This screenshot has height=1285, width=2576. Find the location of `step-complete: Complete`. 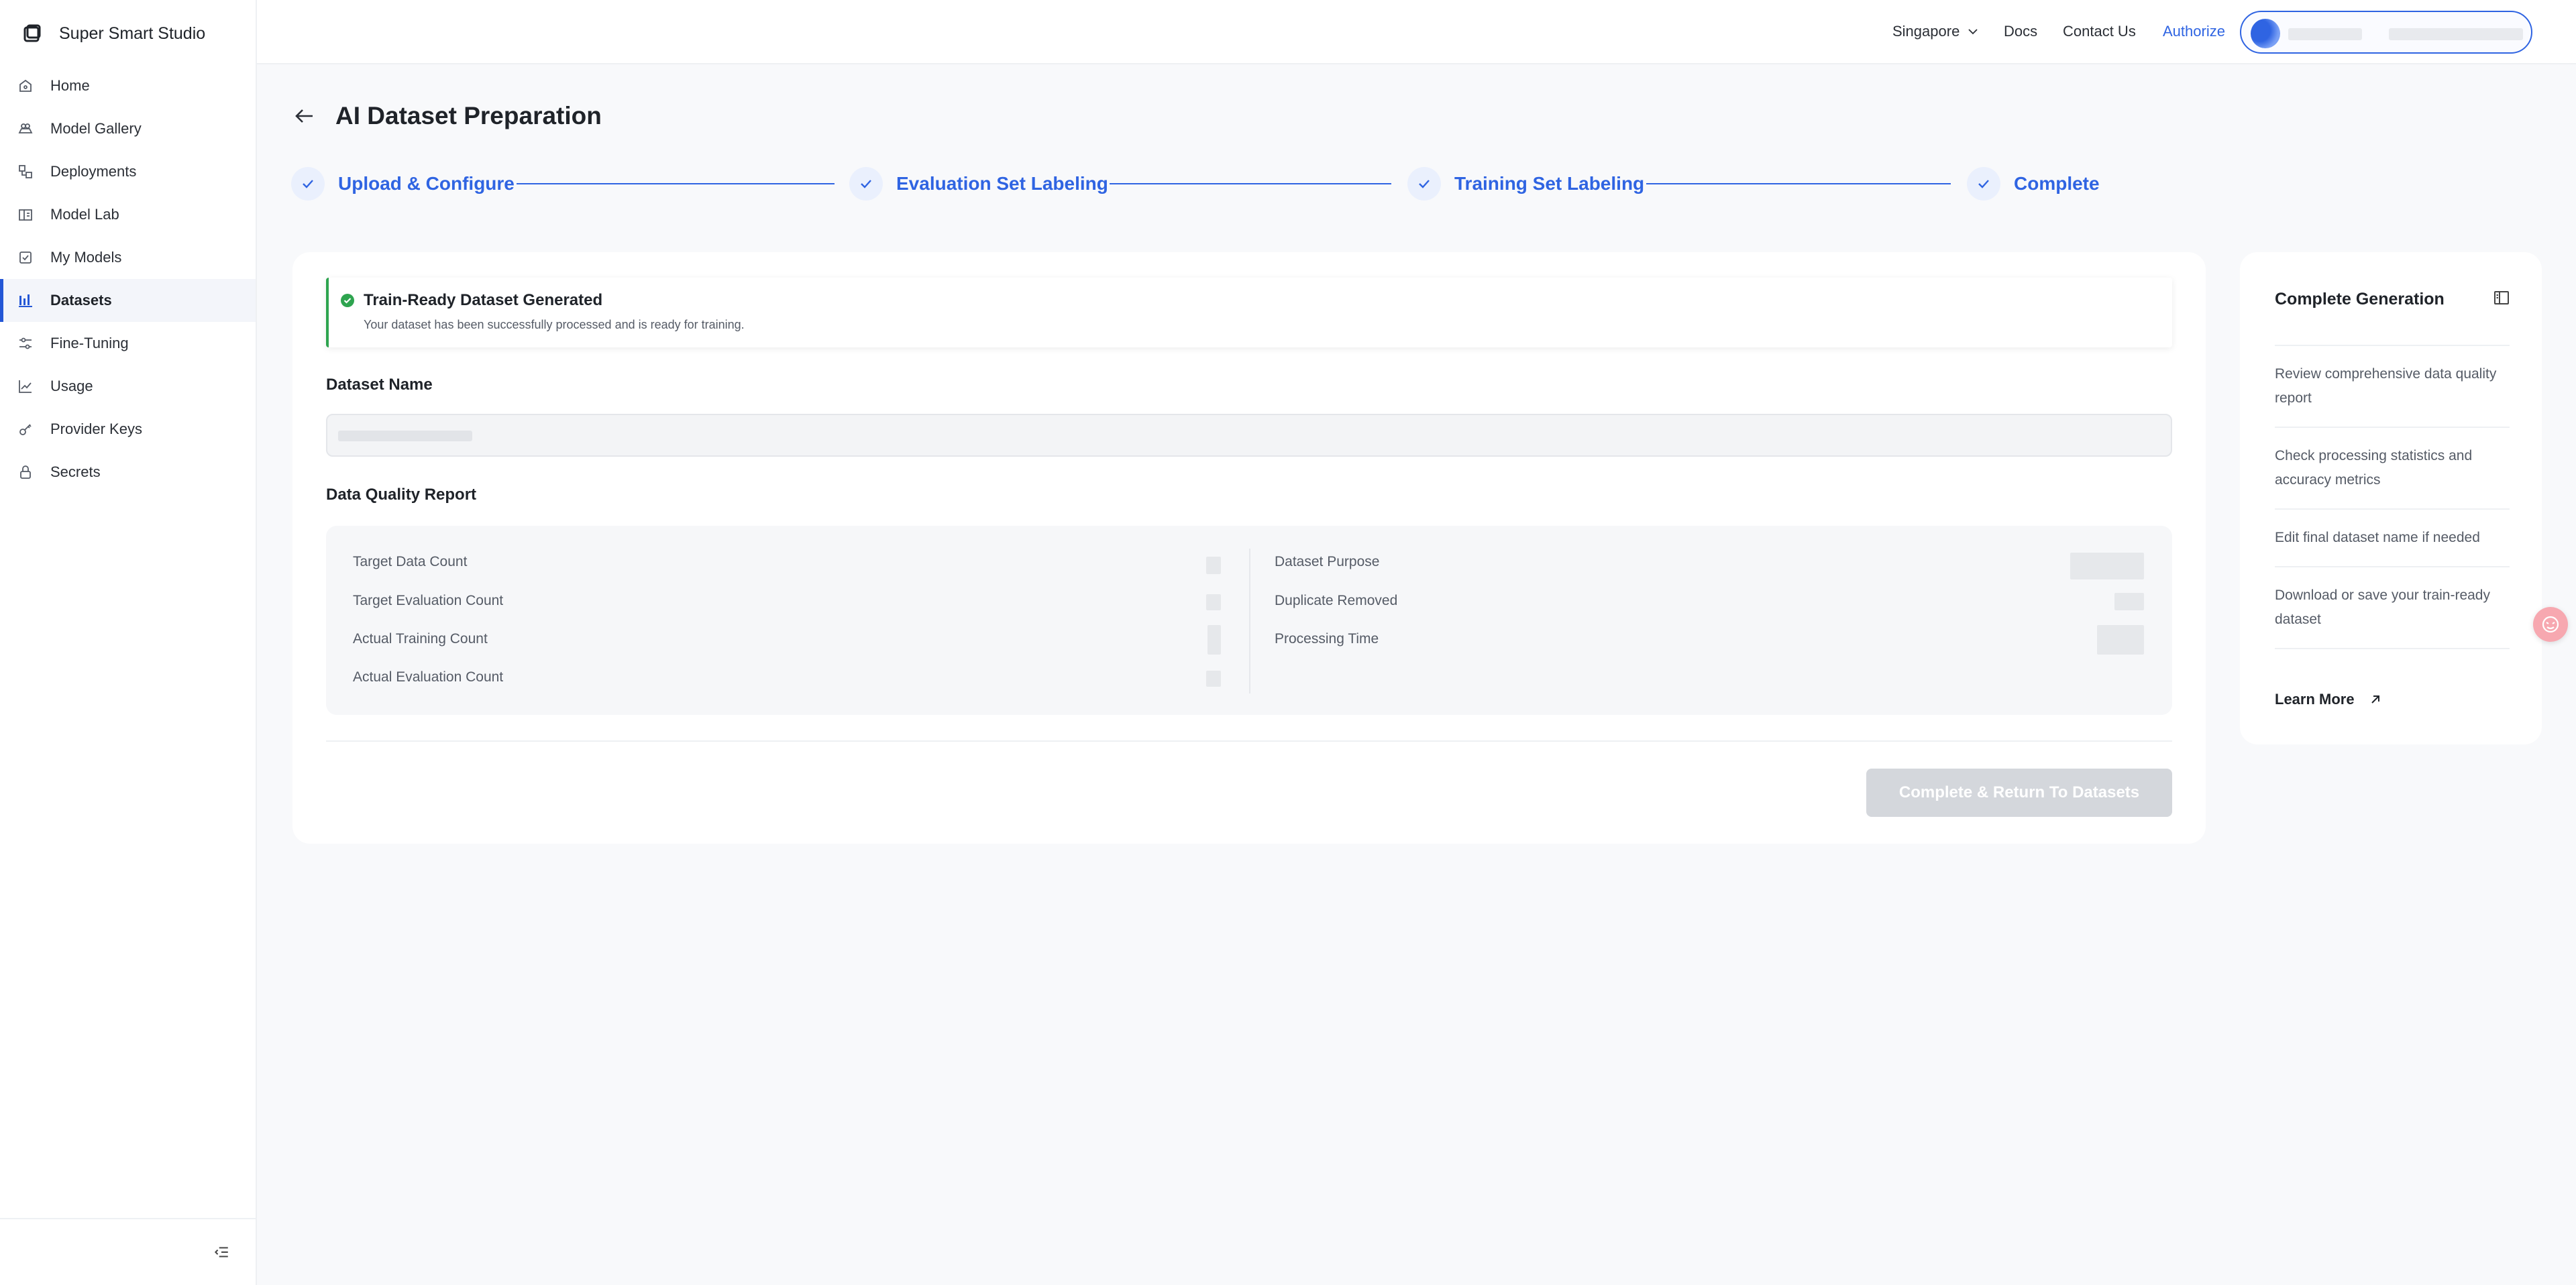

step-complete: Complete is located at coordinates (2033, 184).